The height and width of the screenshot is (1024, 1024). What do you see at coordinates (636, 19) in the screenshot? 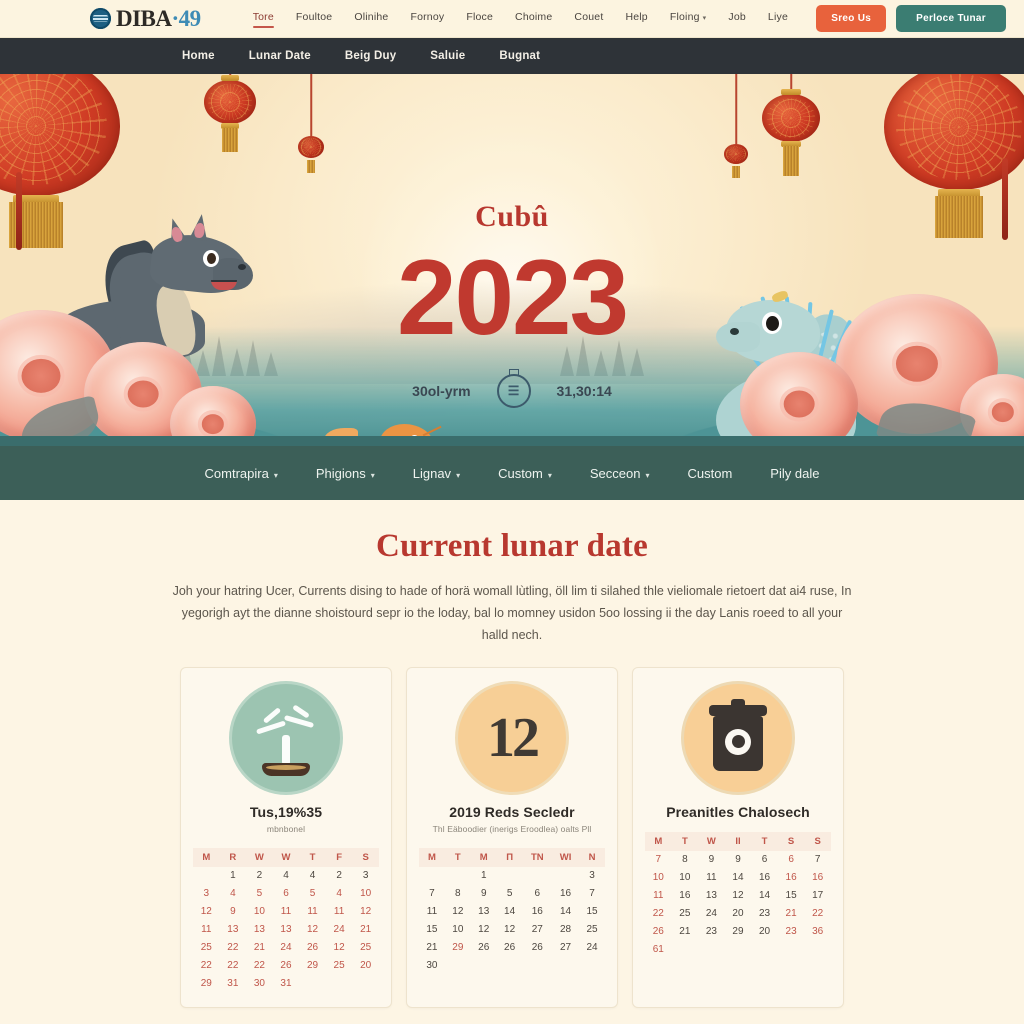
I see `top-nav-item-7: Help` at bounding box center [636, 19].